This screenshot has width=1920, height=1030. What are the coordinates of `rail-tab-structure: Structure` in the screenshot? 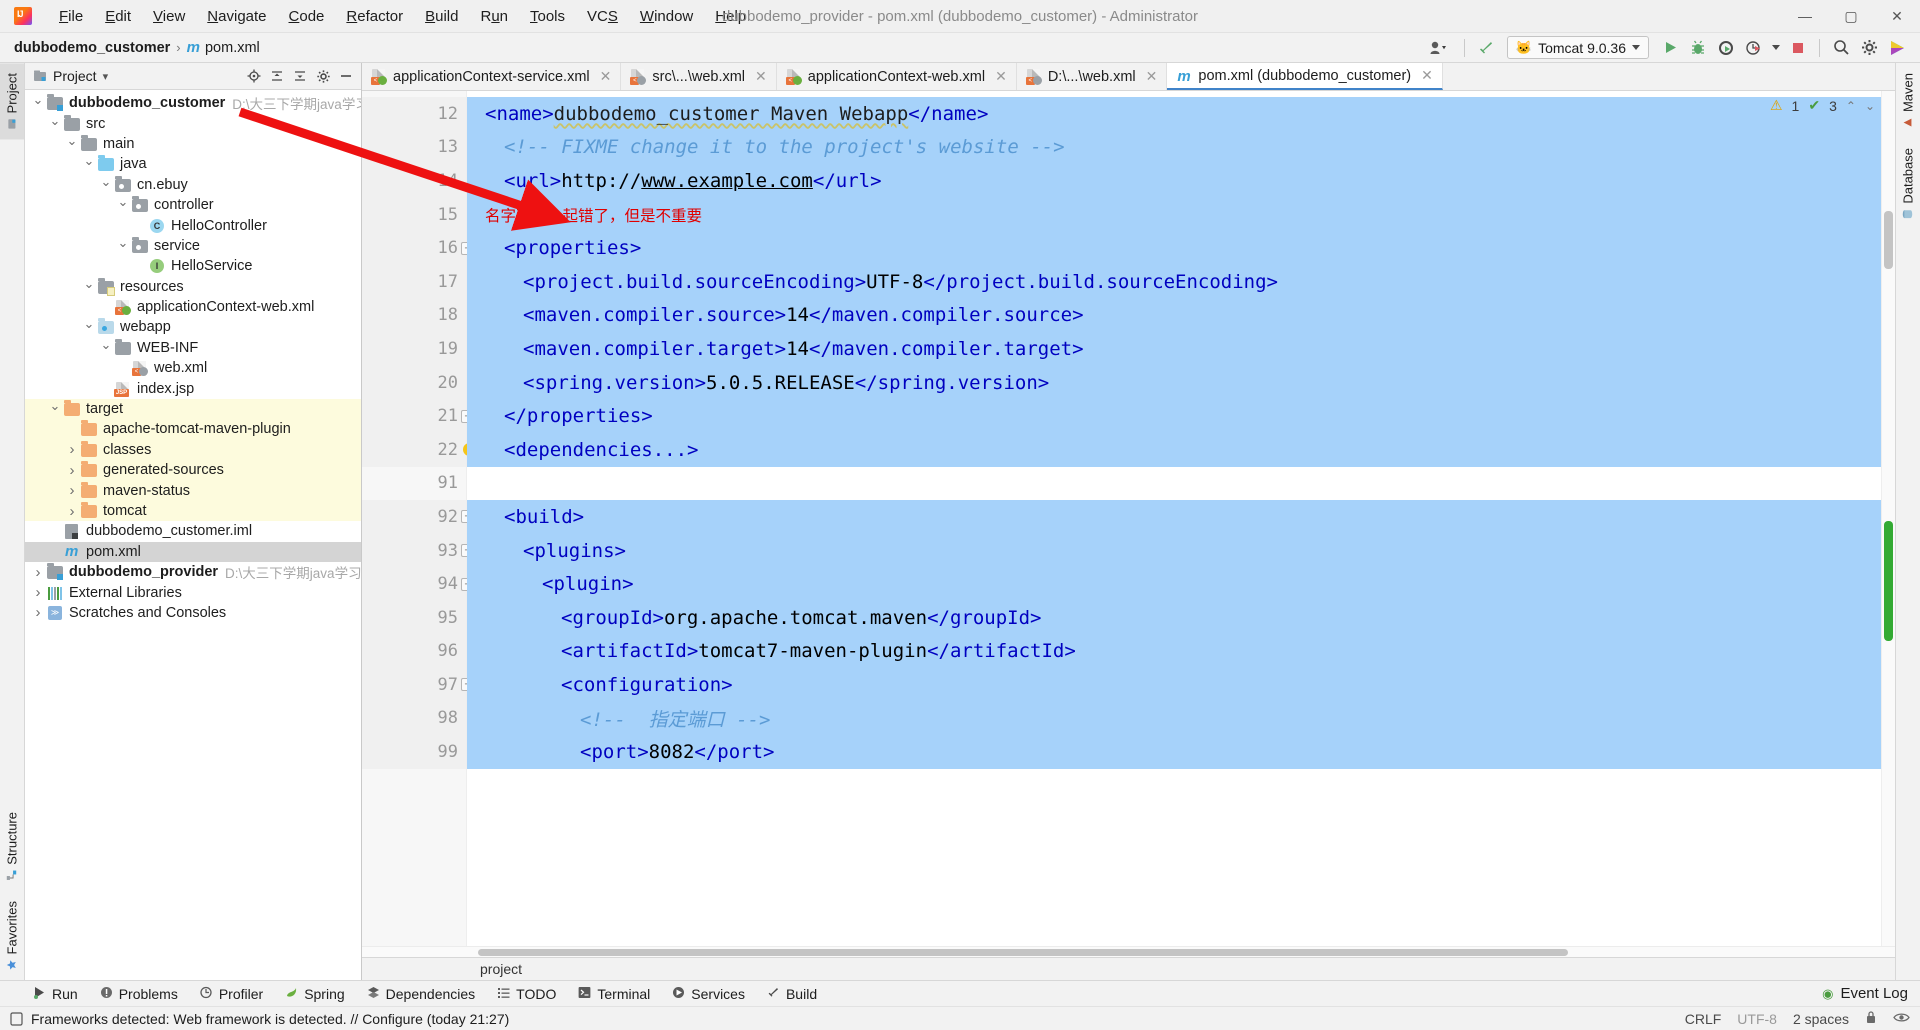 It's located at (12, 846).